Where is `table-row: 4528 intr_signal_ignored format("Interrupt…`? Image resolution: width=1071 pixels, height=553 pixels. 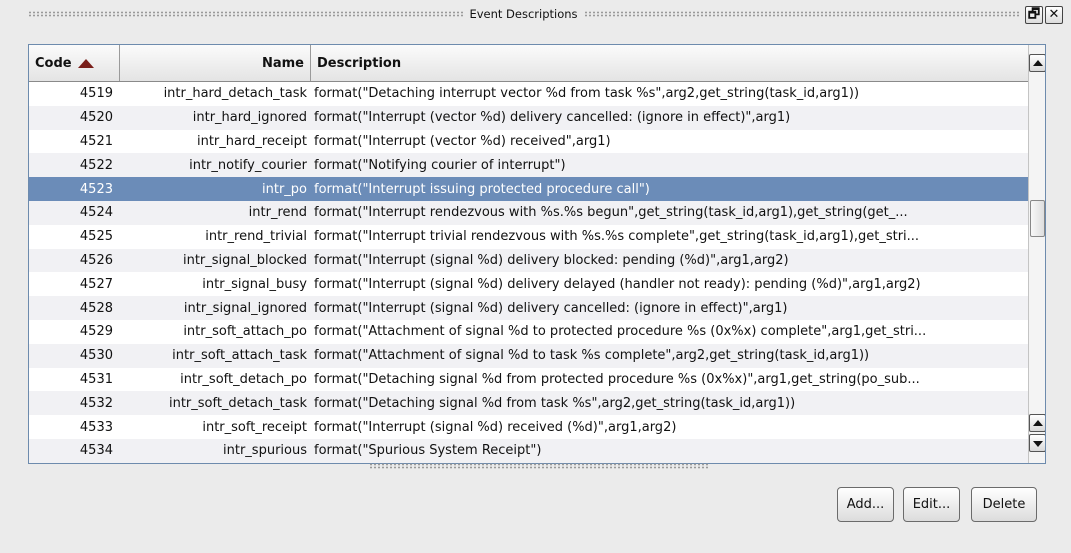 table-row: 4528 intr_signal_ignored format("Interrupt… is located at coordinates (528, 308).